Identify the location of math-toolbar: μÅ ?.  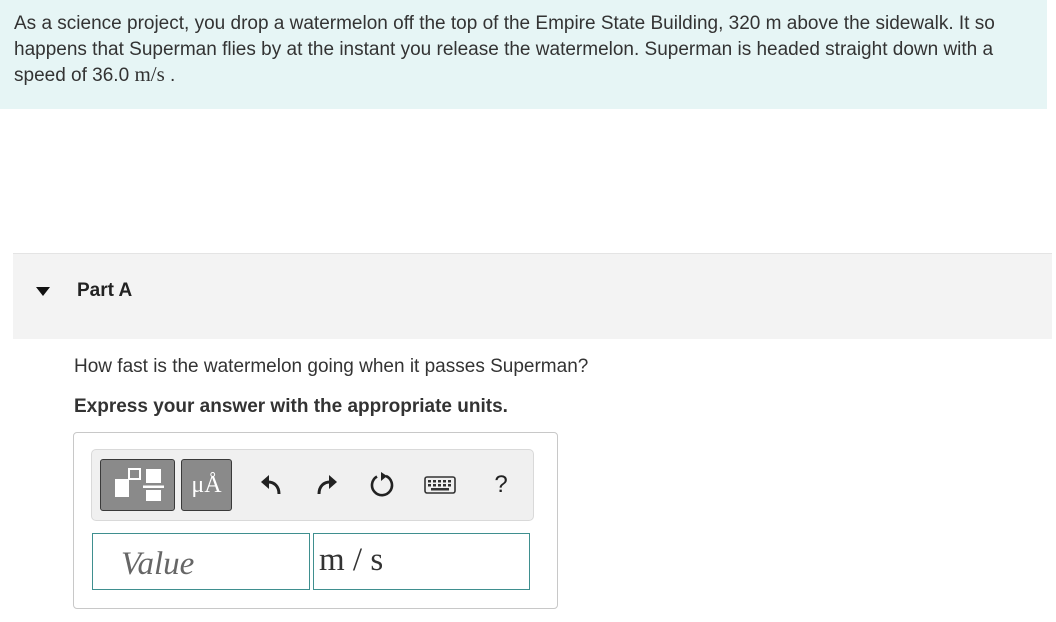
(312, 485).